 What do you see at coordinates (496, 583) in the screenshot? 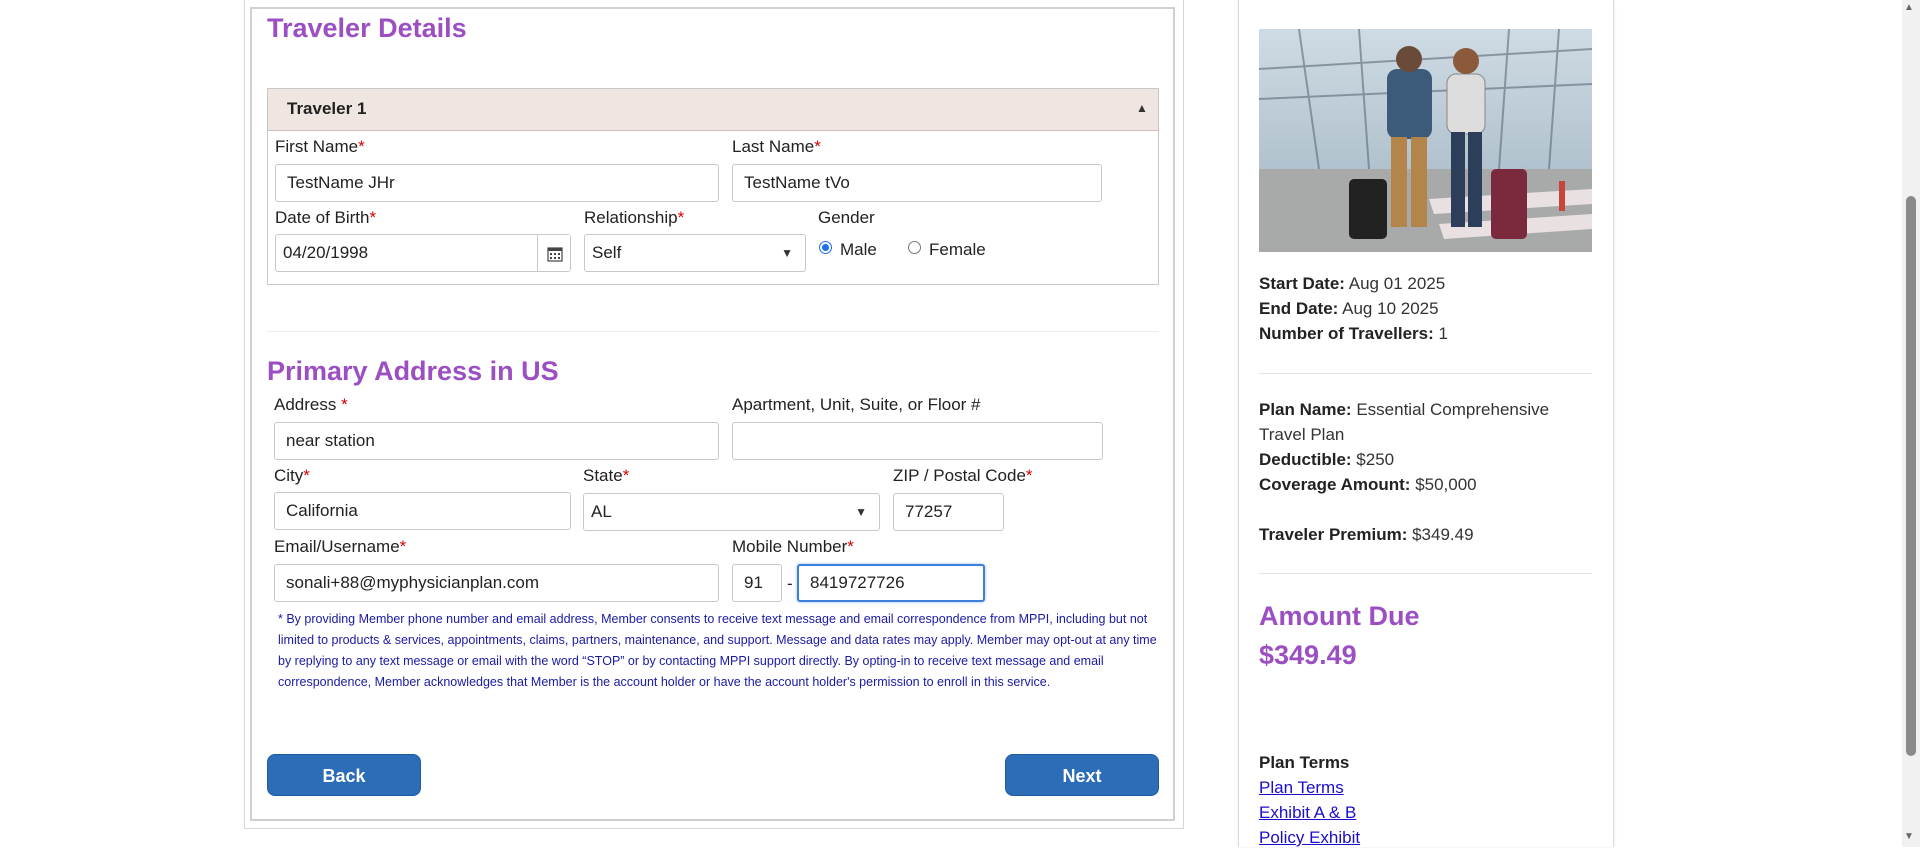
I see `email-input` at bounding box center [496, 583].